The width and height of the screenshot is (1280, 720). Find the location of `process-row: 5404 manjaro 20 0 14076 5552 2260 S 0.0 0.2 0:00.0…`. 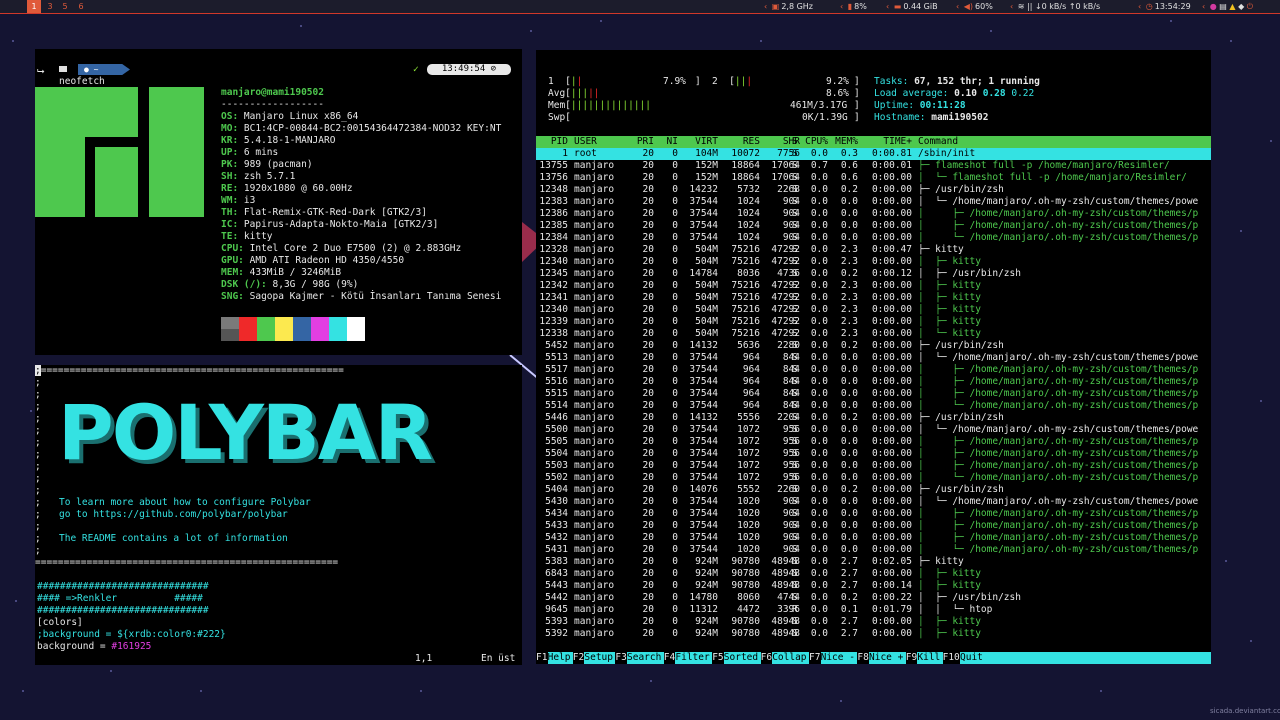

process-row: 5404 manjaro 20 0 14076 5552 2260 S 0.0 0.2 0:00.0… is located at coordinates (873, 490).